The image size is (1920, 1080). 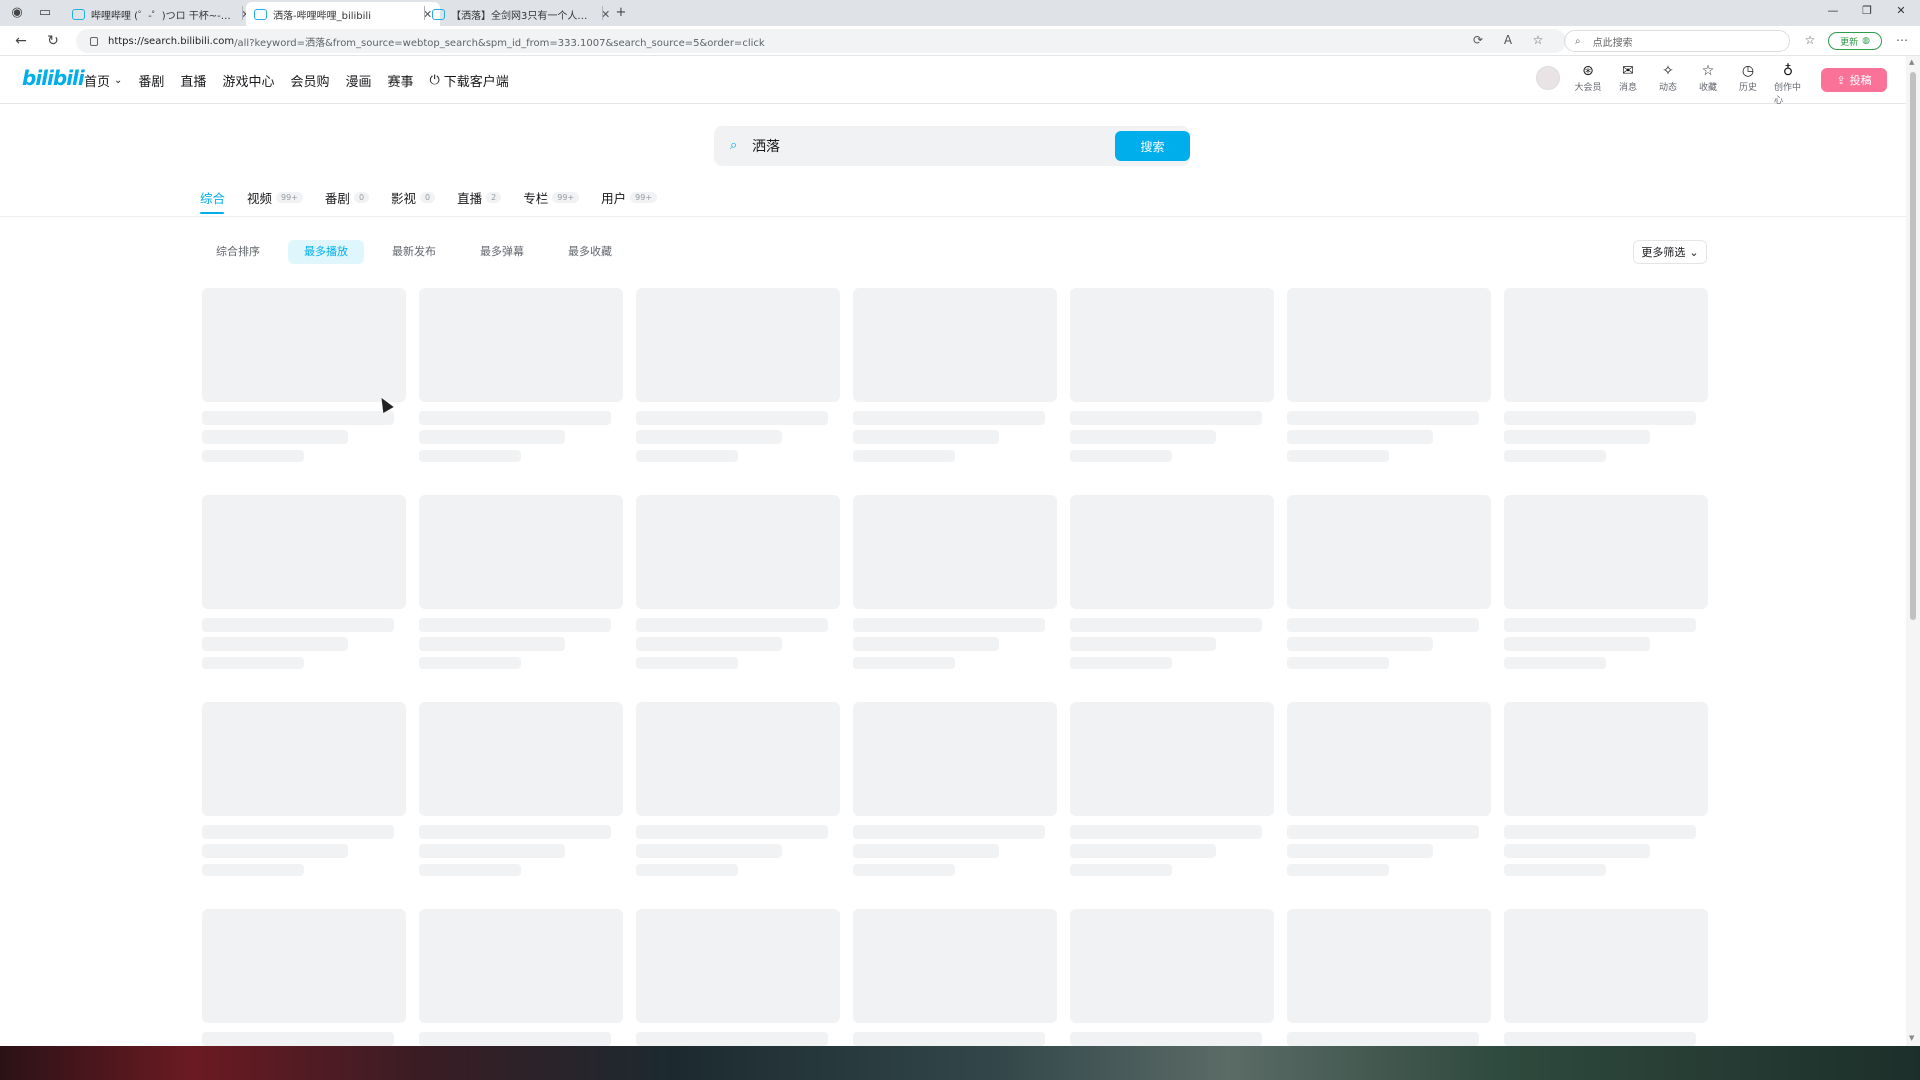 I want to click on nav-item: 赛事, so click(x=400, y=80).